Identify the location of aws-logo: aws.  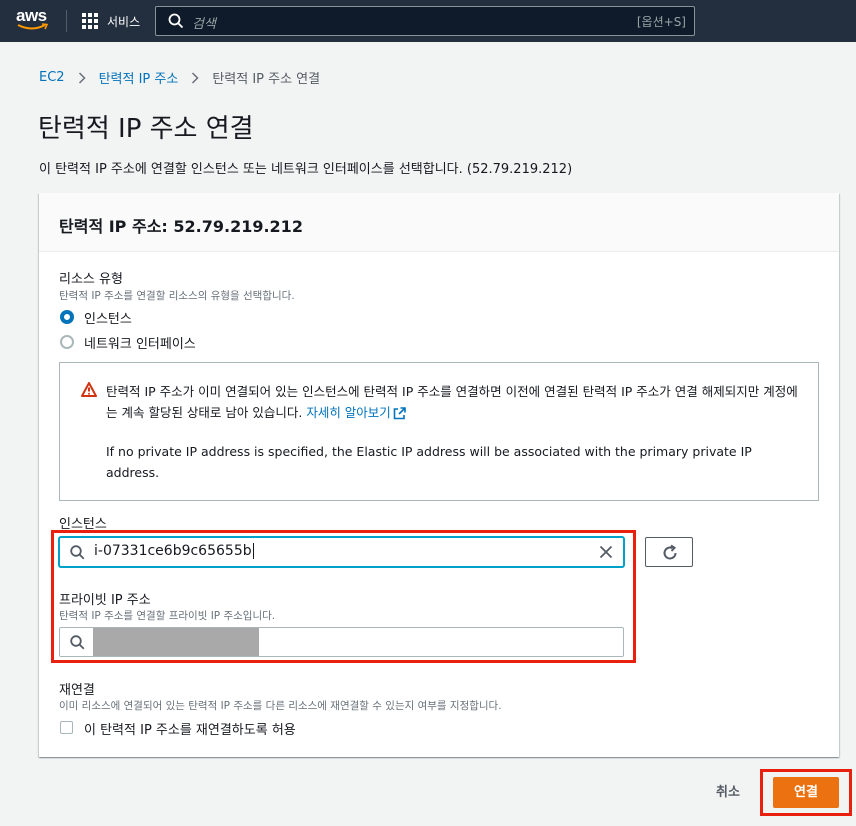
(34, 20).